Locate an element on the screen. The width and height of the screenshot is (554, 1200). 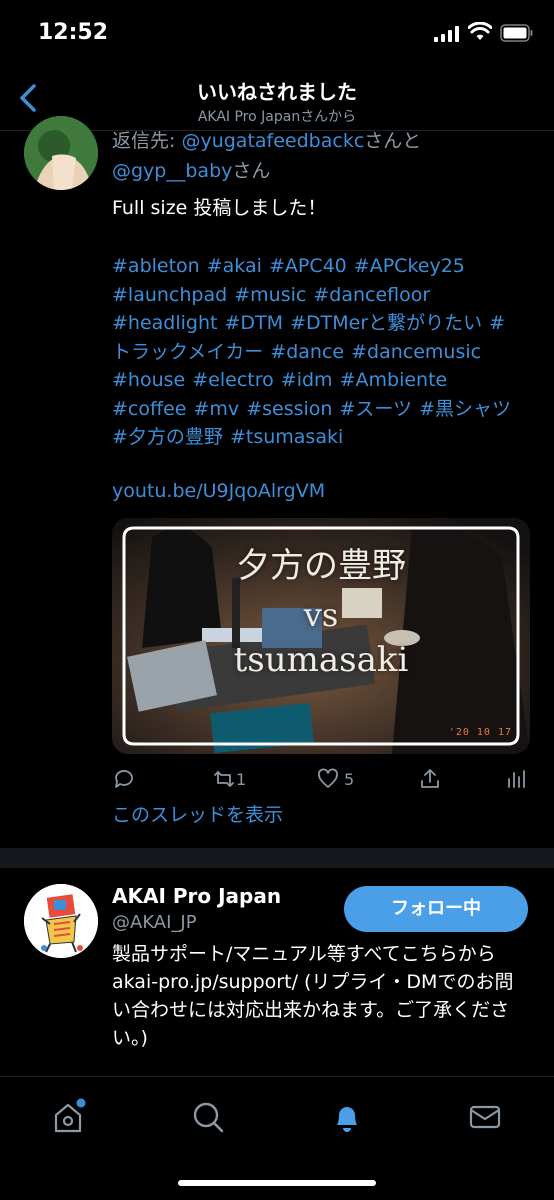
like-button: 5 is located at coordinates (335, 779).